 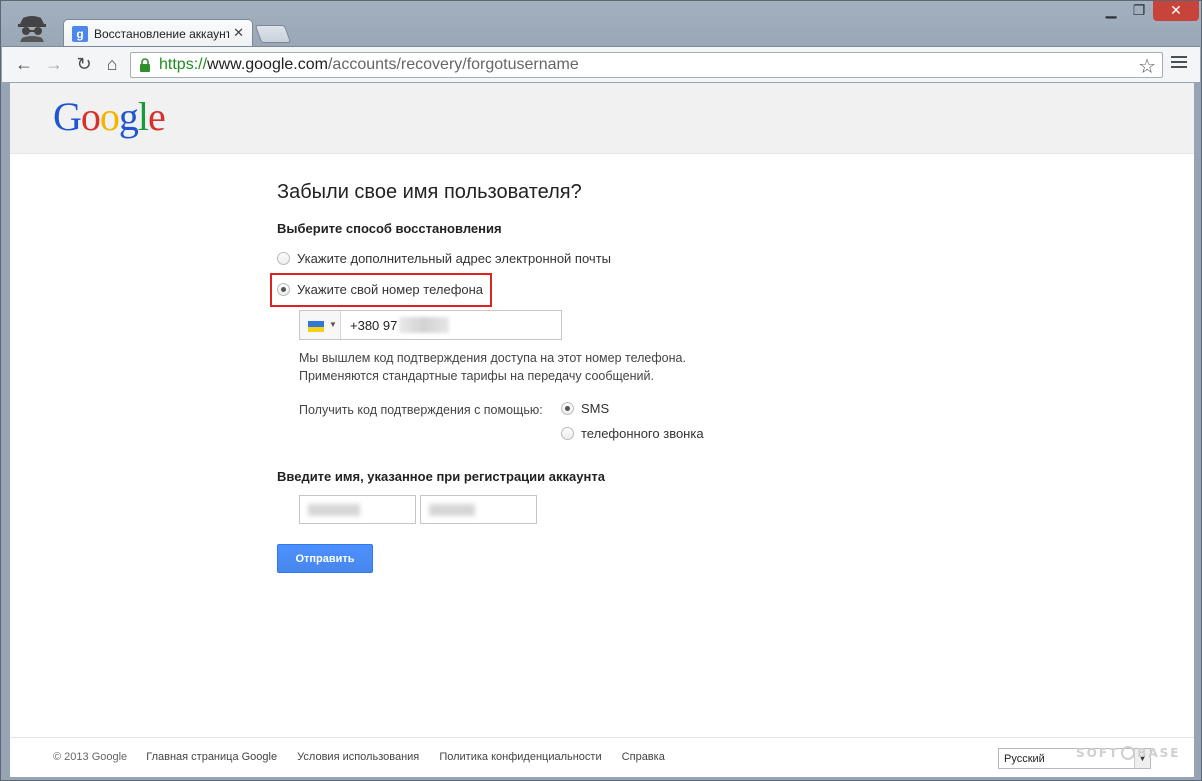 I want to click on forward-arrow-icon: →, so click(x=54, y=64).